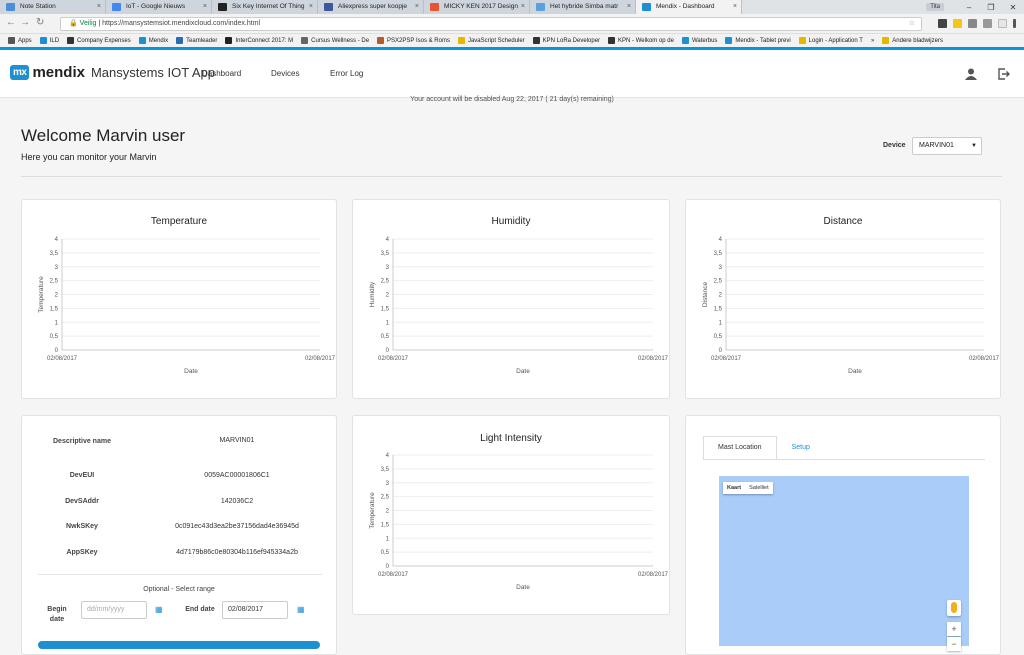 The image size is (1024, 655). Describe the element at coordinates (20, 40) in the screenshot. I see `bookmark-item: Apps` at that location.